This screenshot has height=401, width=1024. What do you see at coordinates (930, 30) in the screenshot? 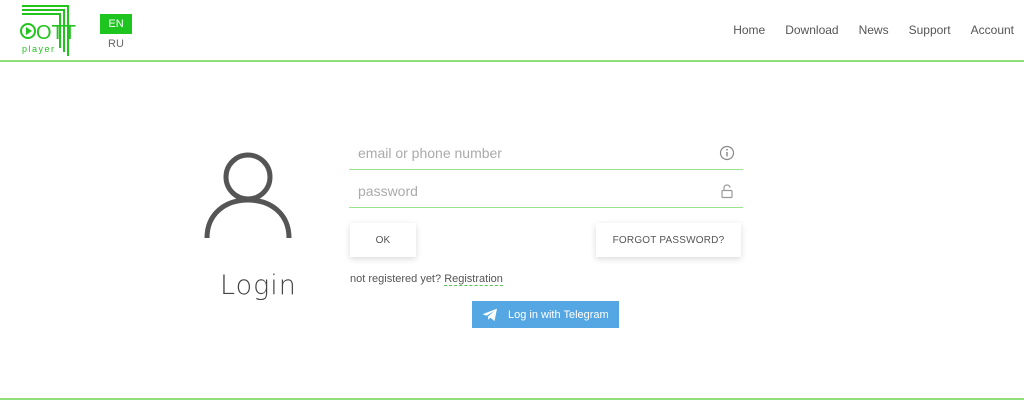
I see `nav-support: Support` at bounding box center [930, 30].